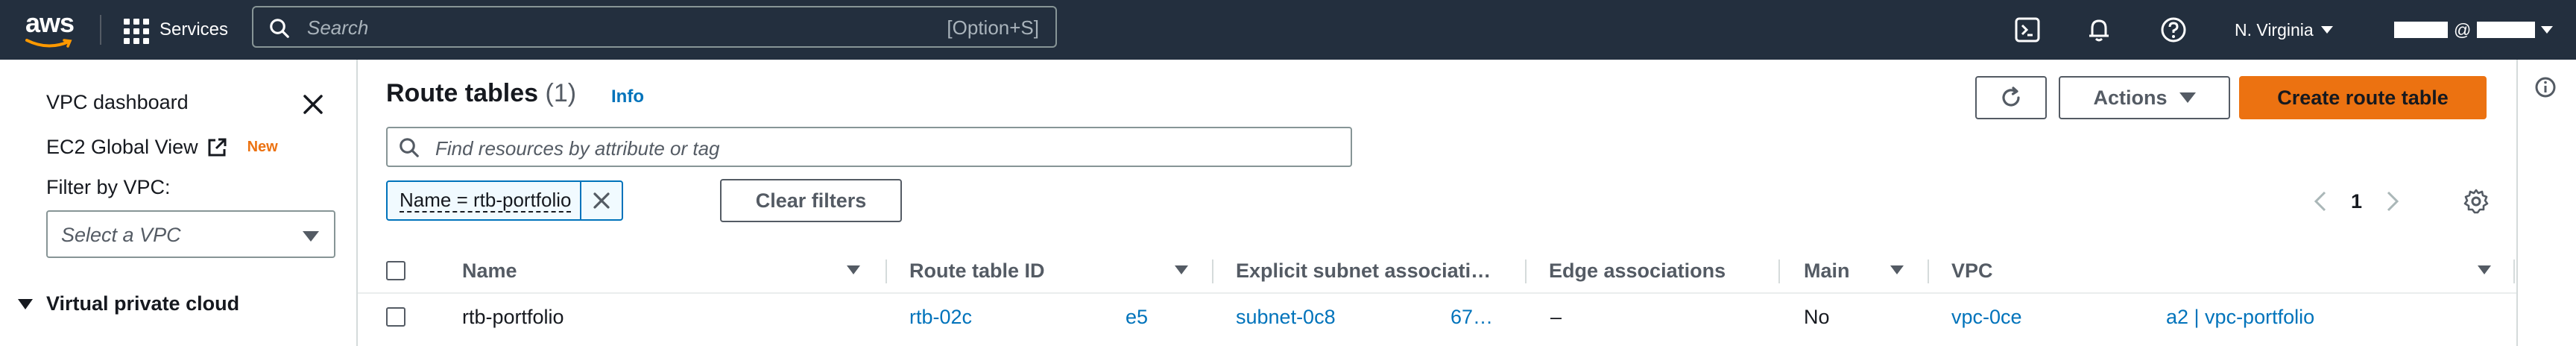  I want to click on grid-icon, so click(135, 30).